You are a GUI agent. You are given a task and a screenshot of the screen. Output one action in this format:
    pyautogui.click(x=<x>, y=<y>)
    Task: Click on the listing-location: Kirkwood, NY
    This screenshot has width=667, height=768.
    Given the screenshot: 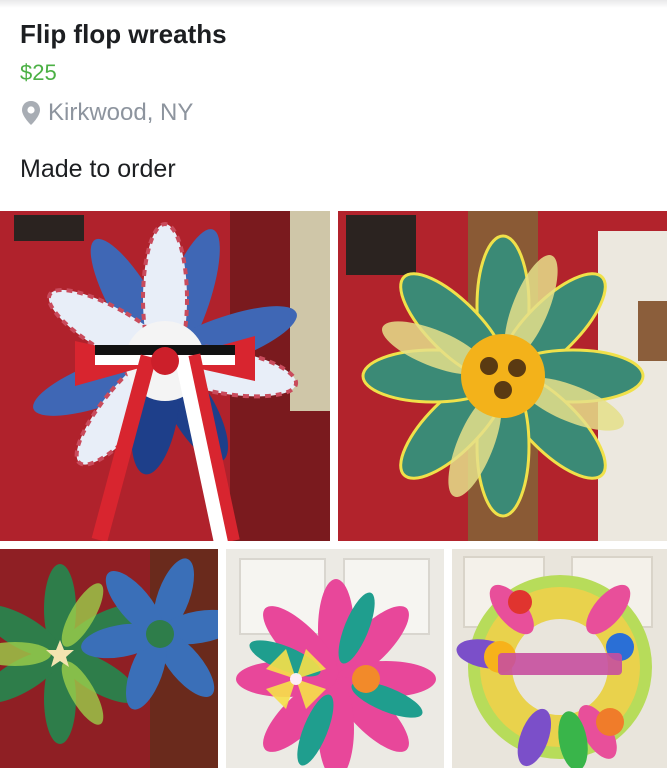 What is the action you would take?
    pyautogui.click(x=333, y=113)
    